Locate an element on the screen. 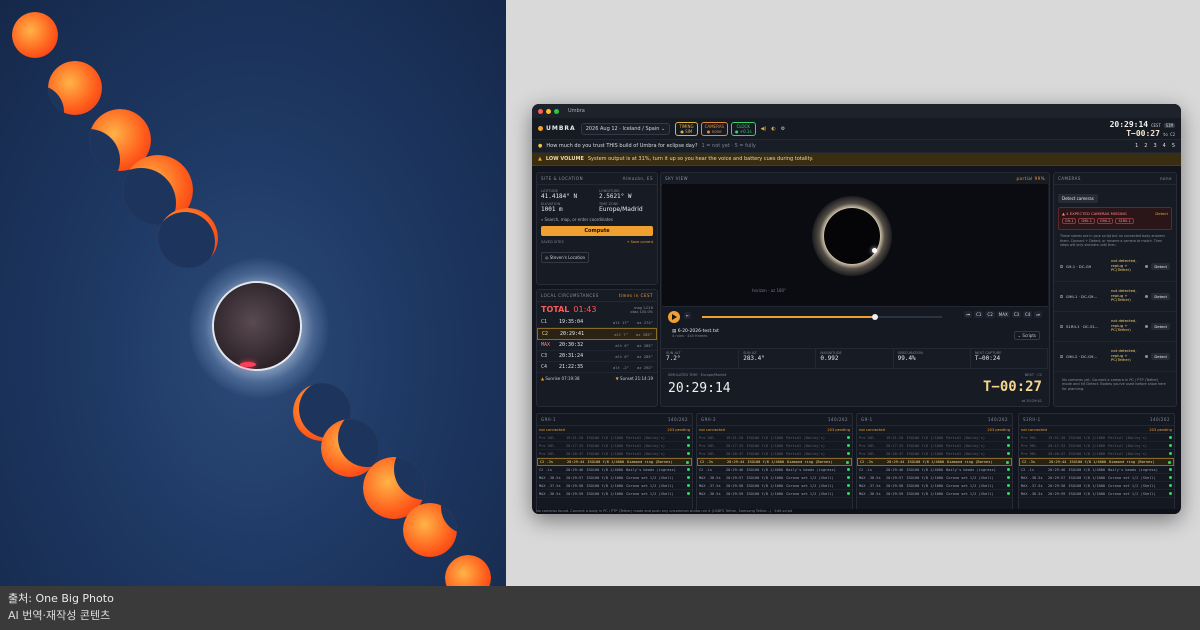 The width and height of the screenshot is (1200, 630). capture-phase: MAX -36.5s is located at coordinates (710, 493).